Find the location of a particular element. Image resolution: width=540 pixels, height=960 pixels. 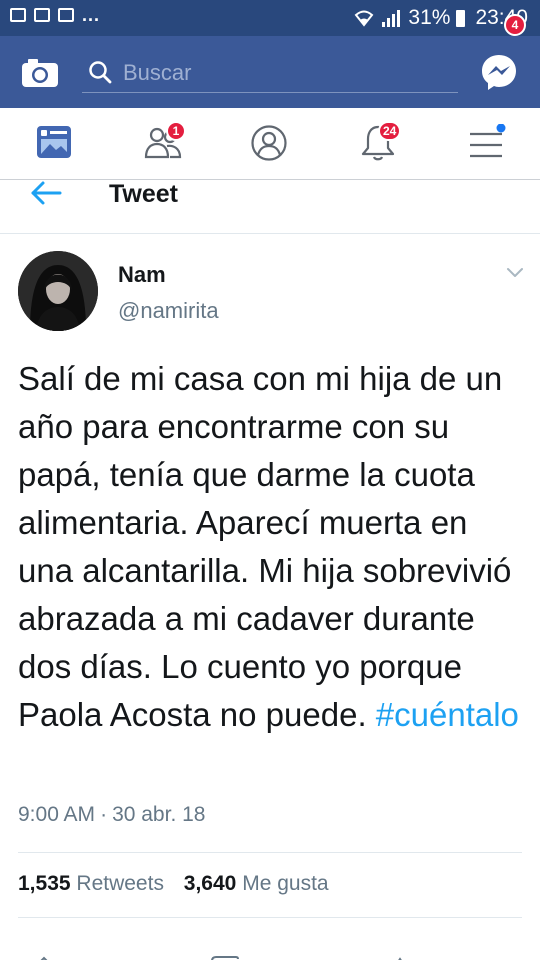

friend-requests-badge: 1 is located at coordinates (176, 131).